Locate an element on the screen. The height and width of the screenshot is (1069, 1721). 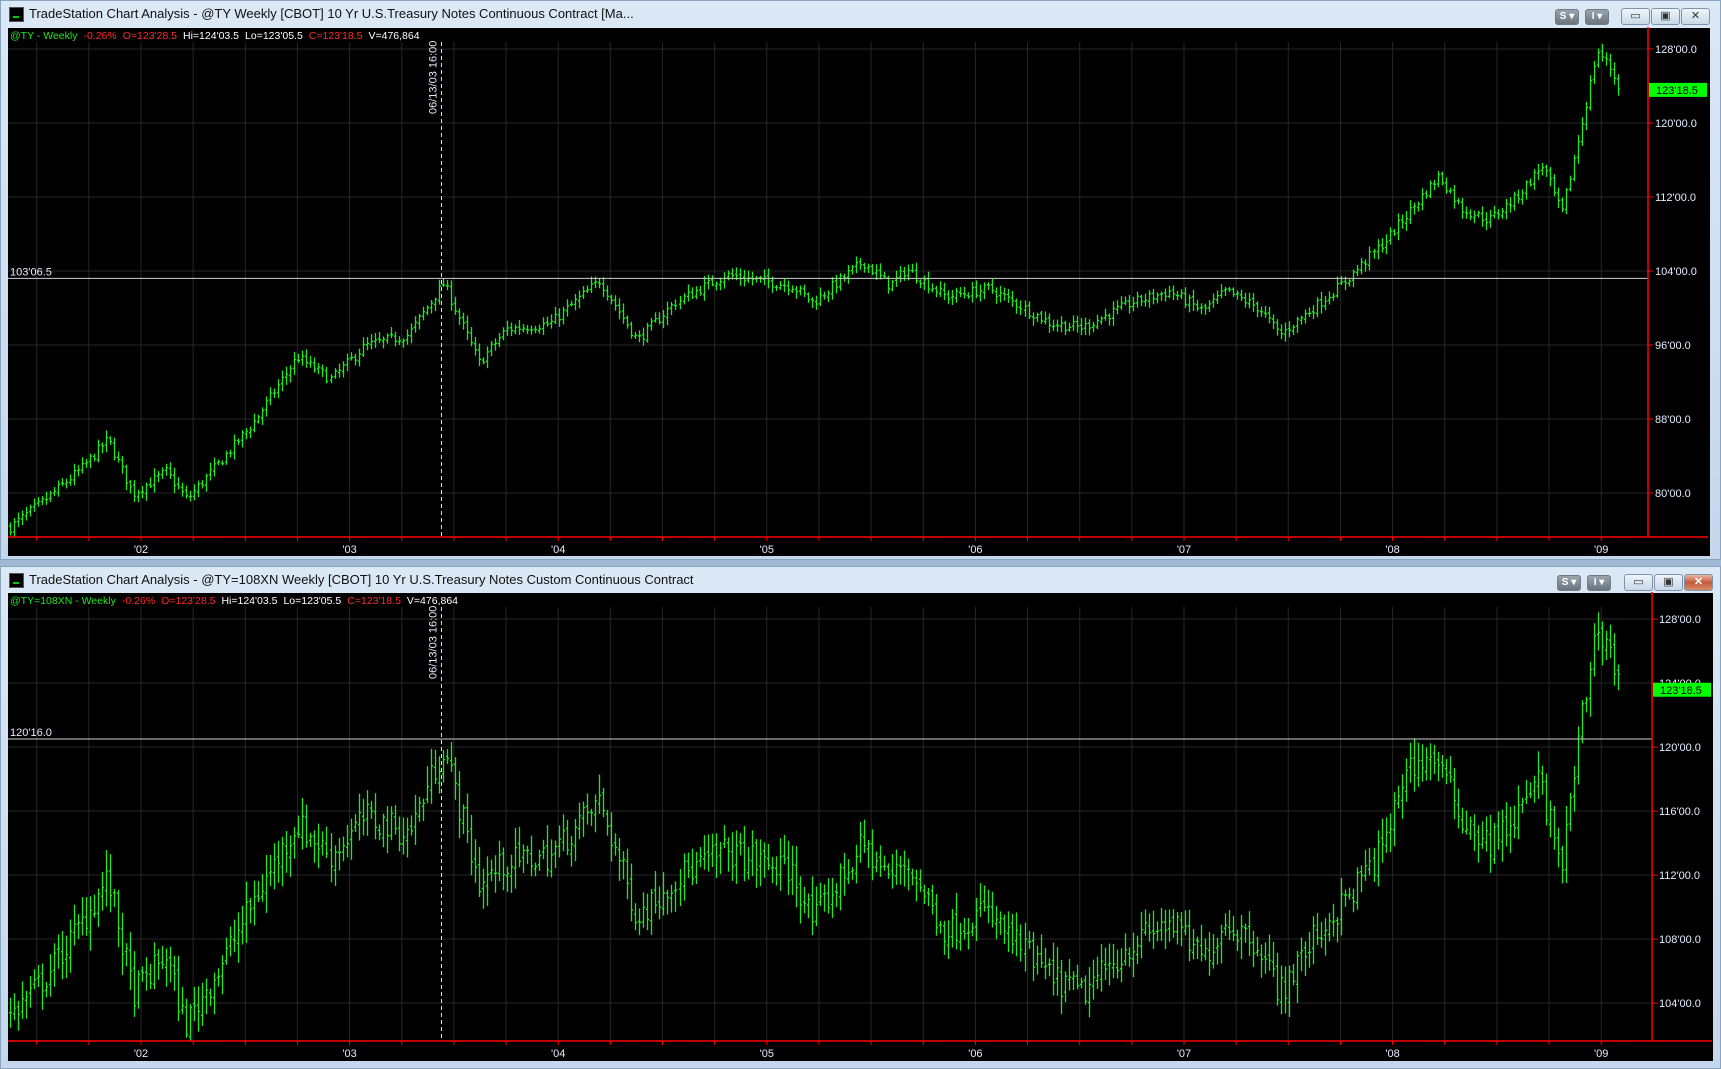
time-axis-label: '04 is located at coordinates (558, 1054).